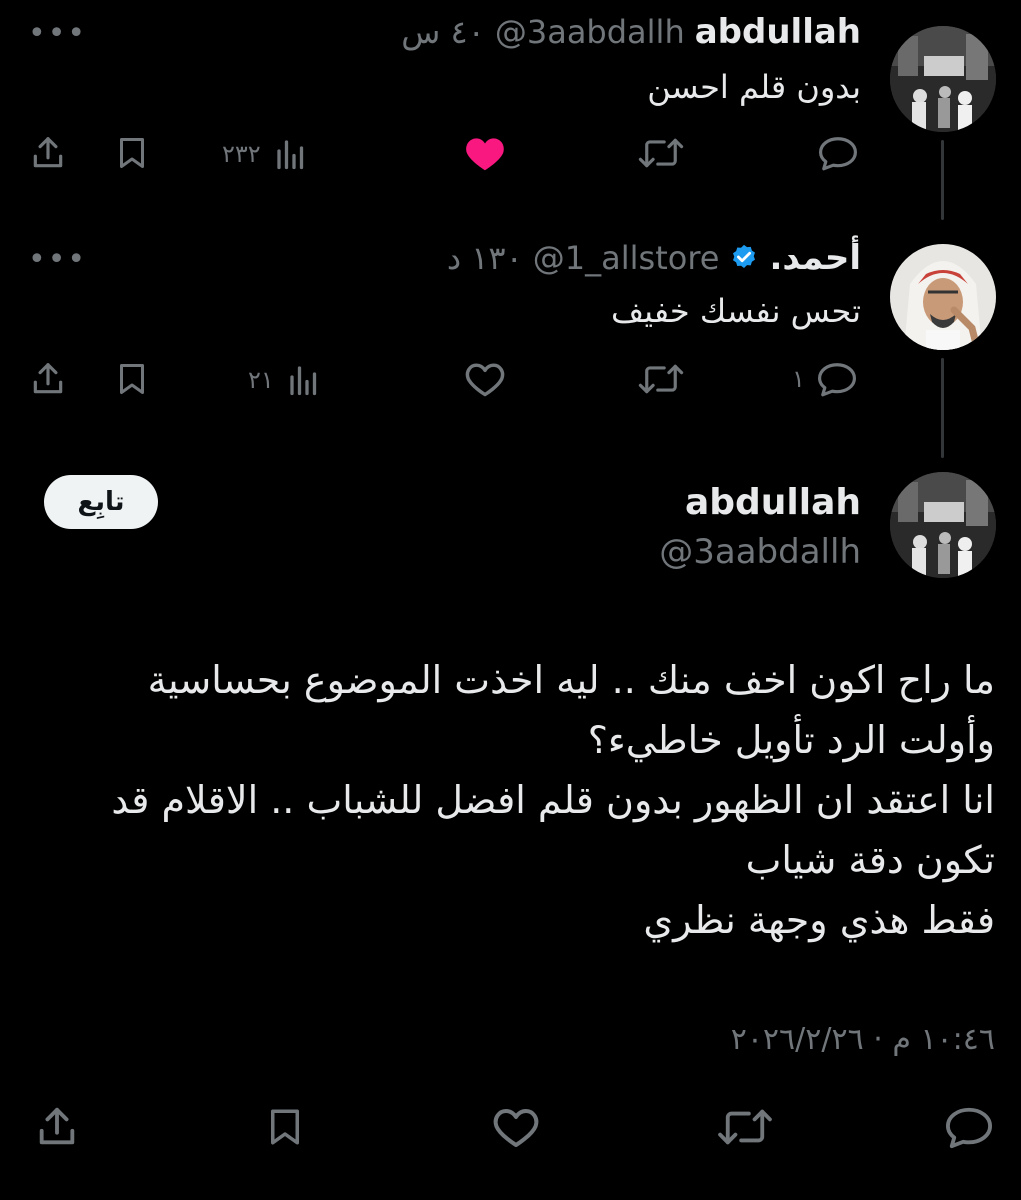 Image resolution: width=1021 pixels, height=1200 pixels. I want to click on tweet-timestamp: ١٠:٤٦ م · ٢٠٢٦/٢/٢٦, so click(863, 1039).